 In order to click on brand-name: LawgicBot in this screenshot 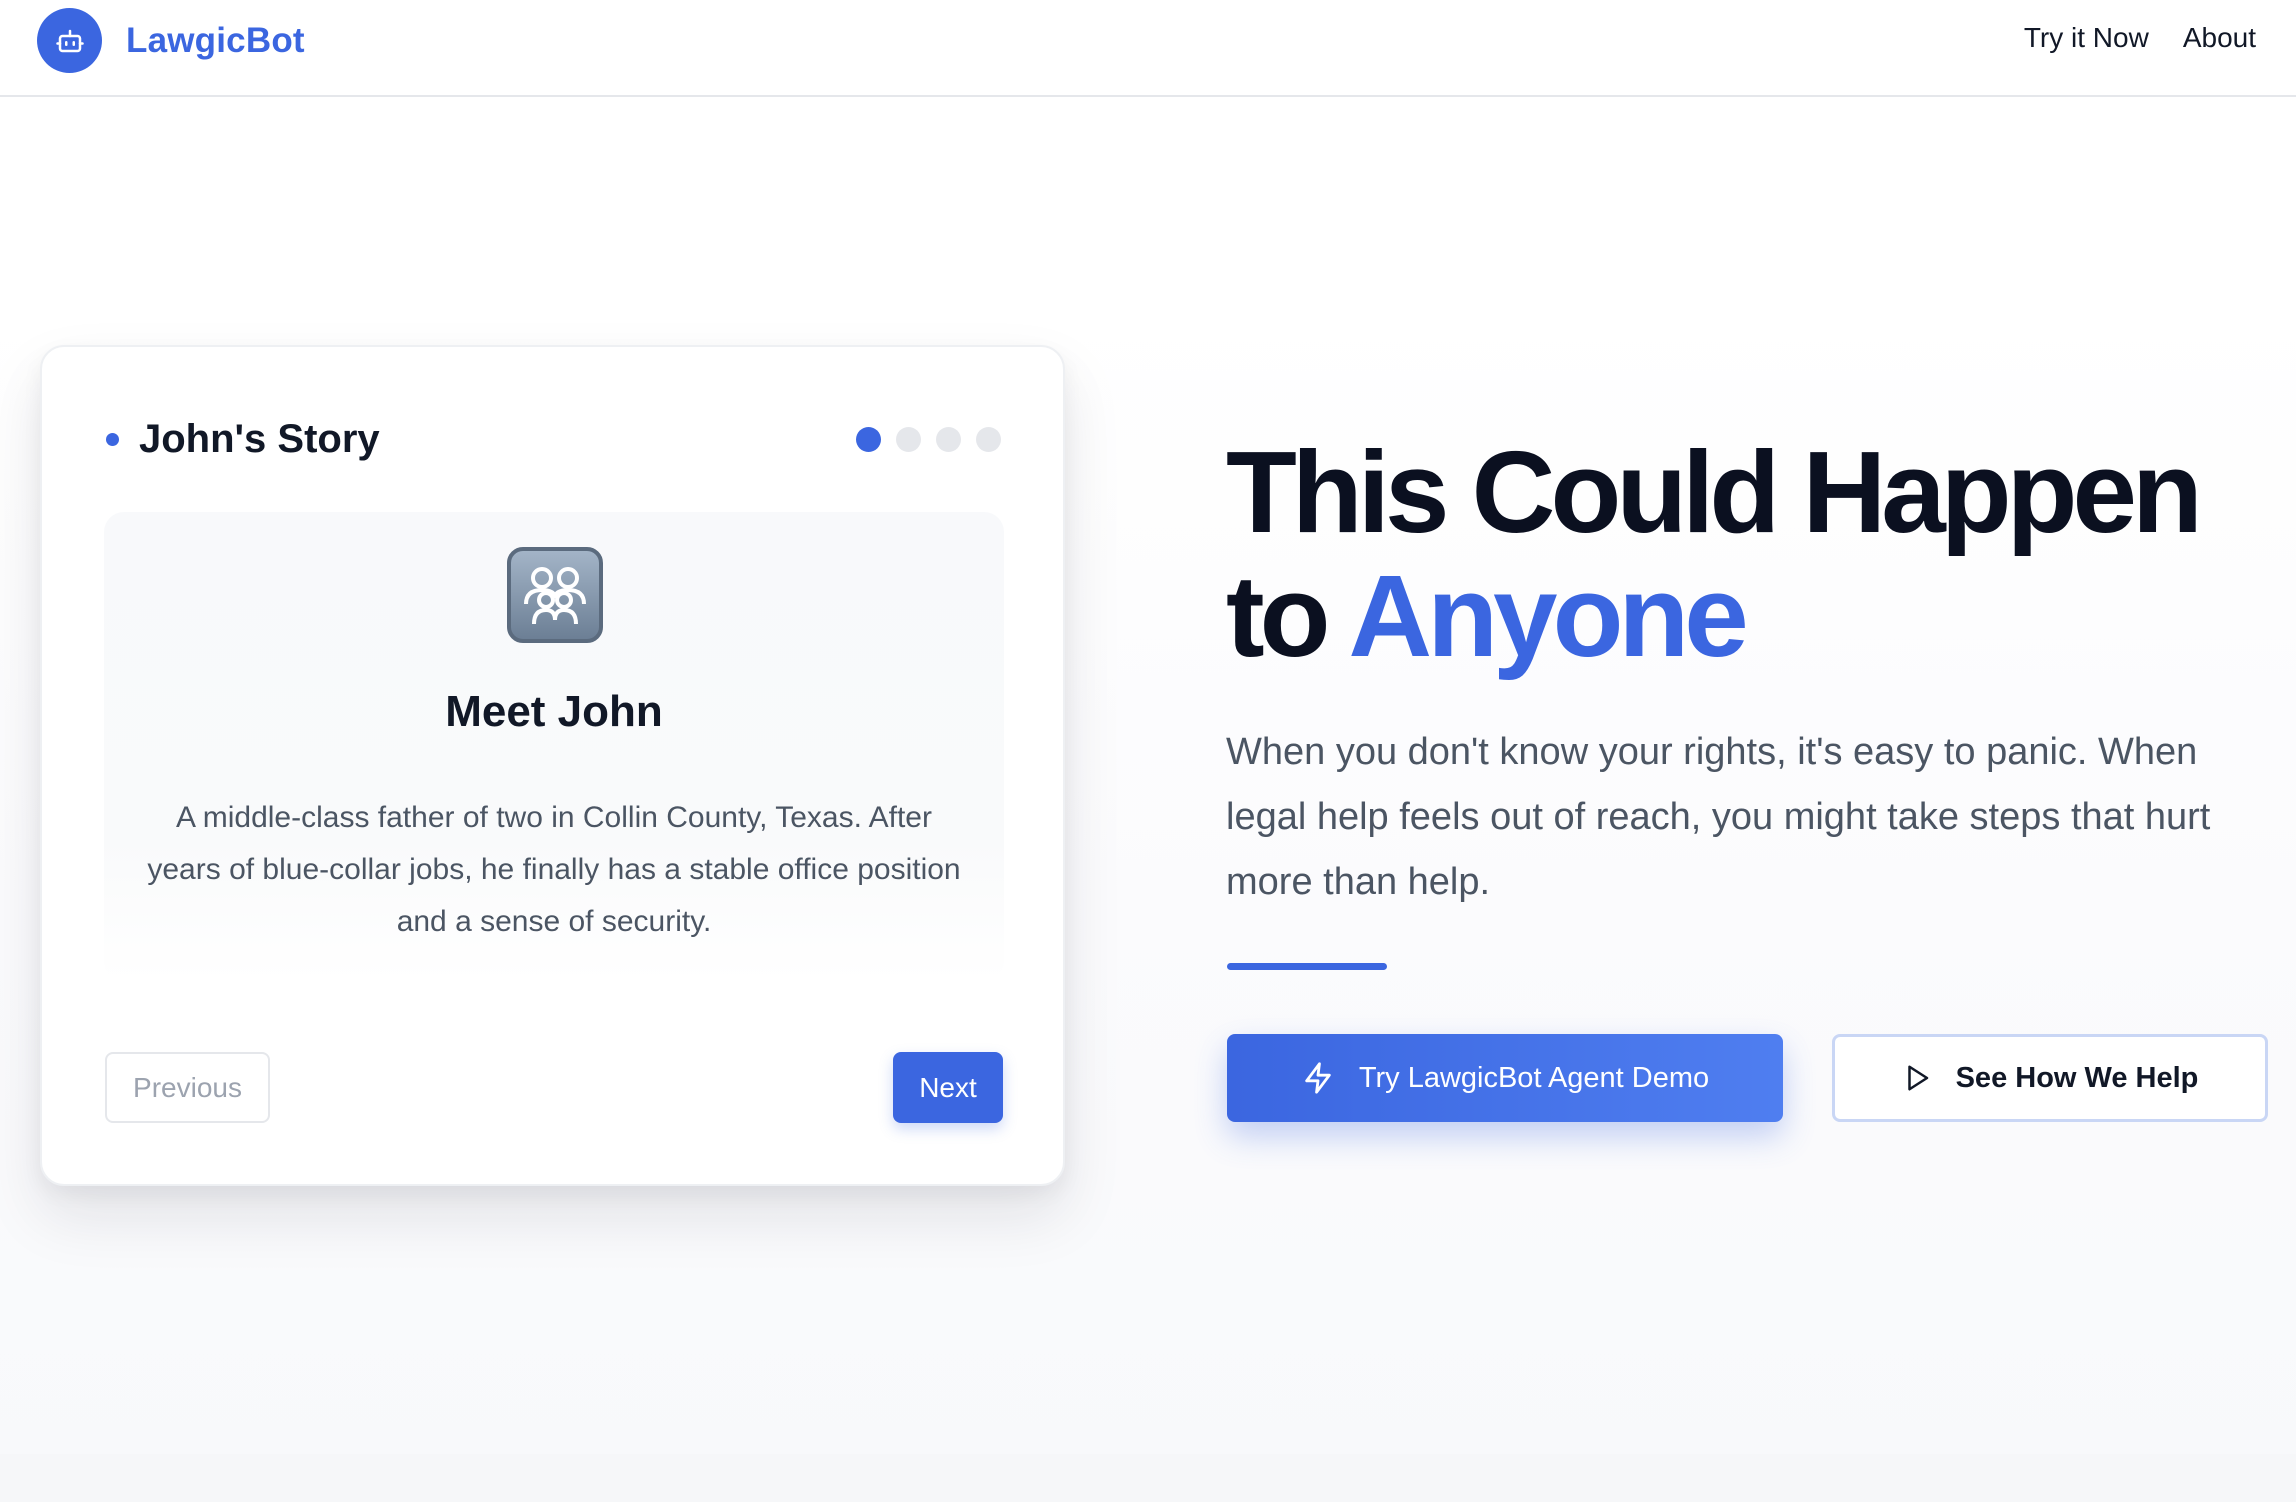, I will do `click(215, 40)`.